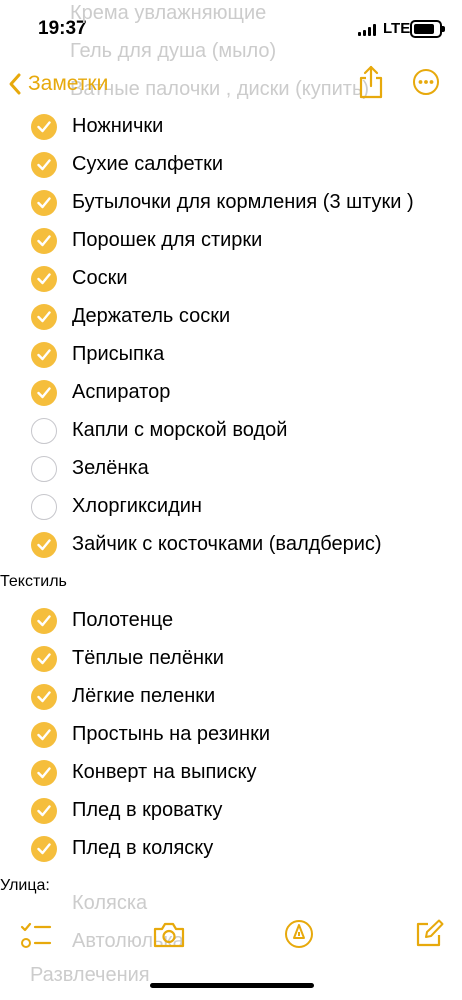 The image size is (462, 1000). What do you see at coordinates (36, 936) in the screenshot?
I see `checklist-icon` at bounding box center [36, 936].